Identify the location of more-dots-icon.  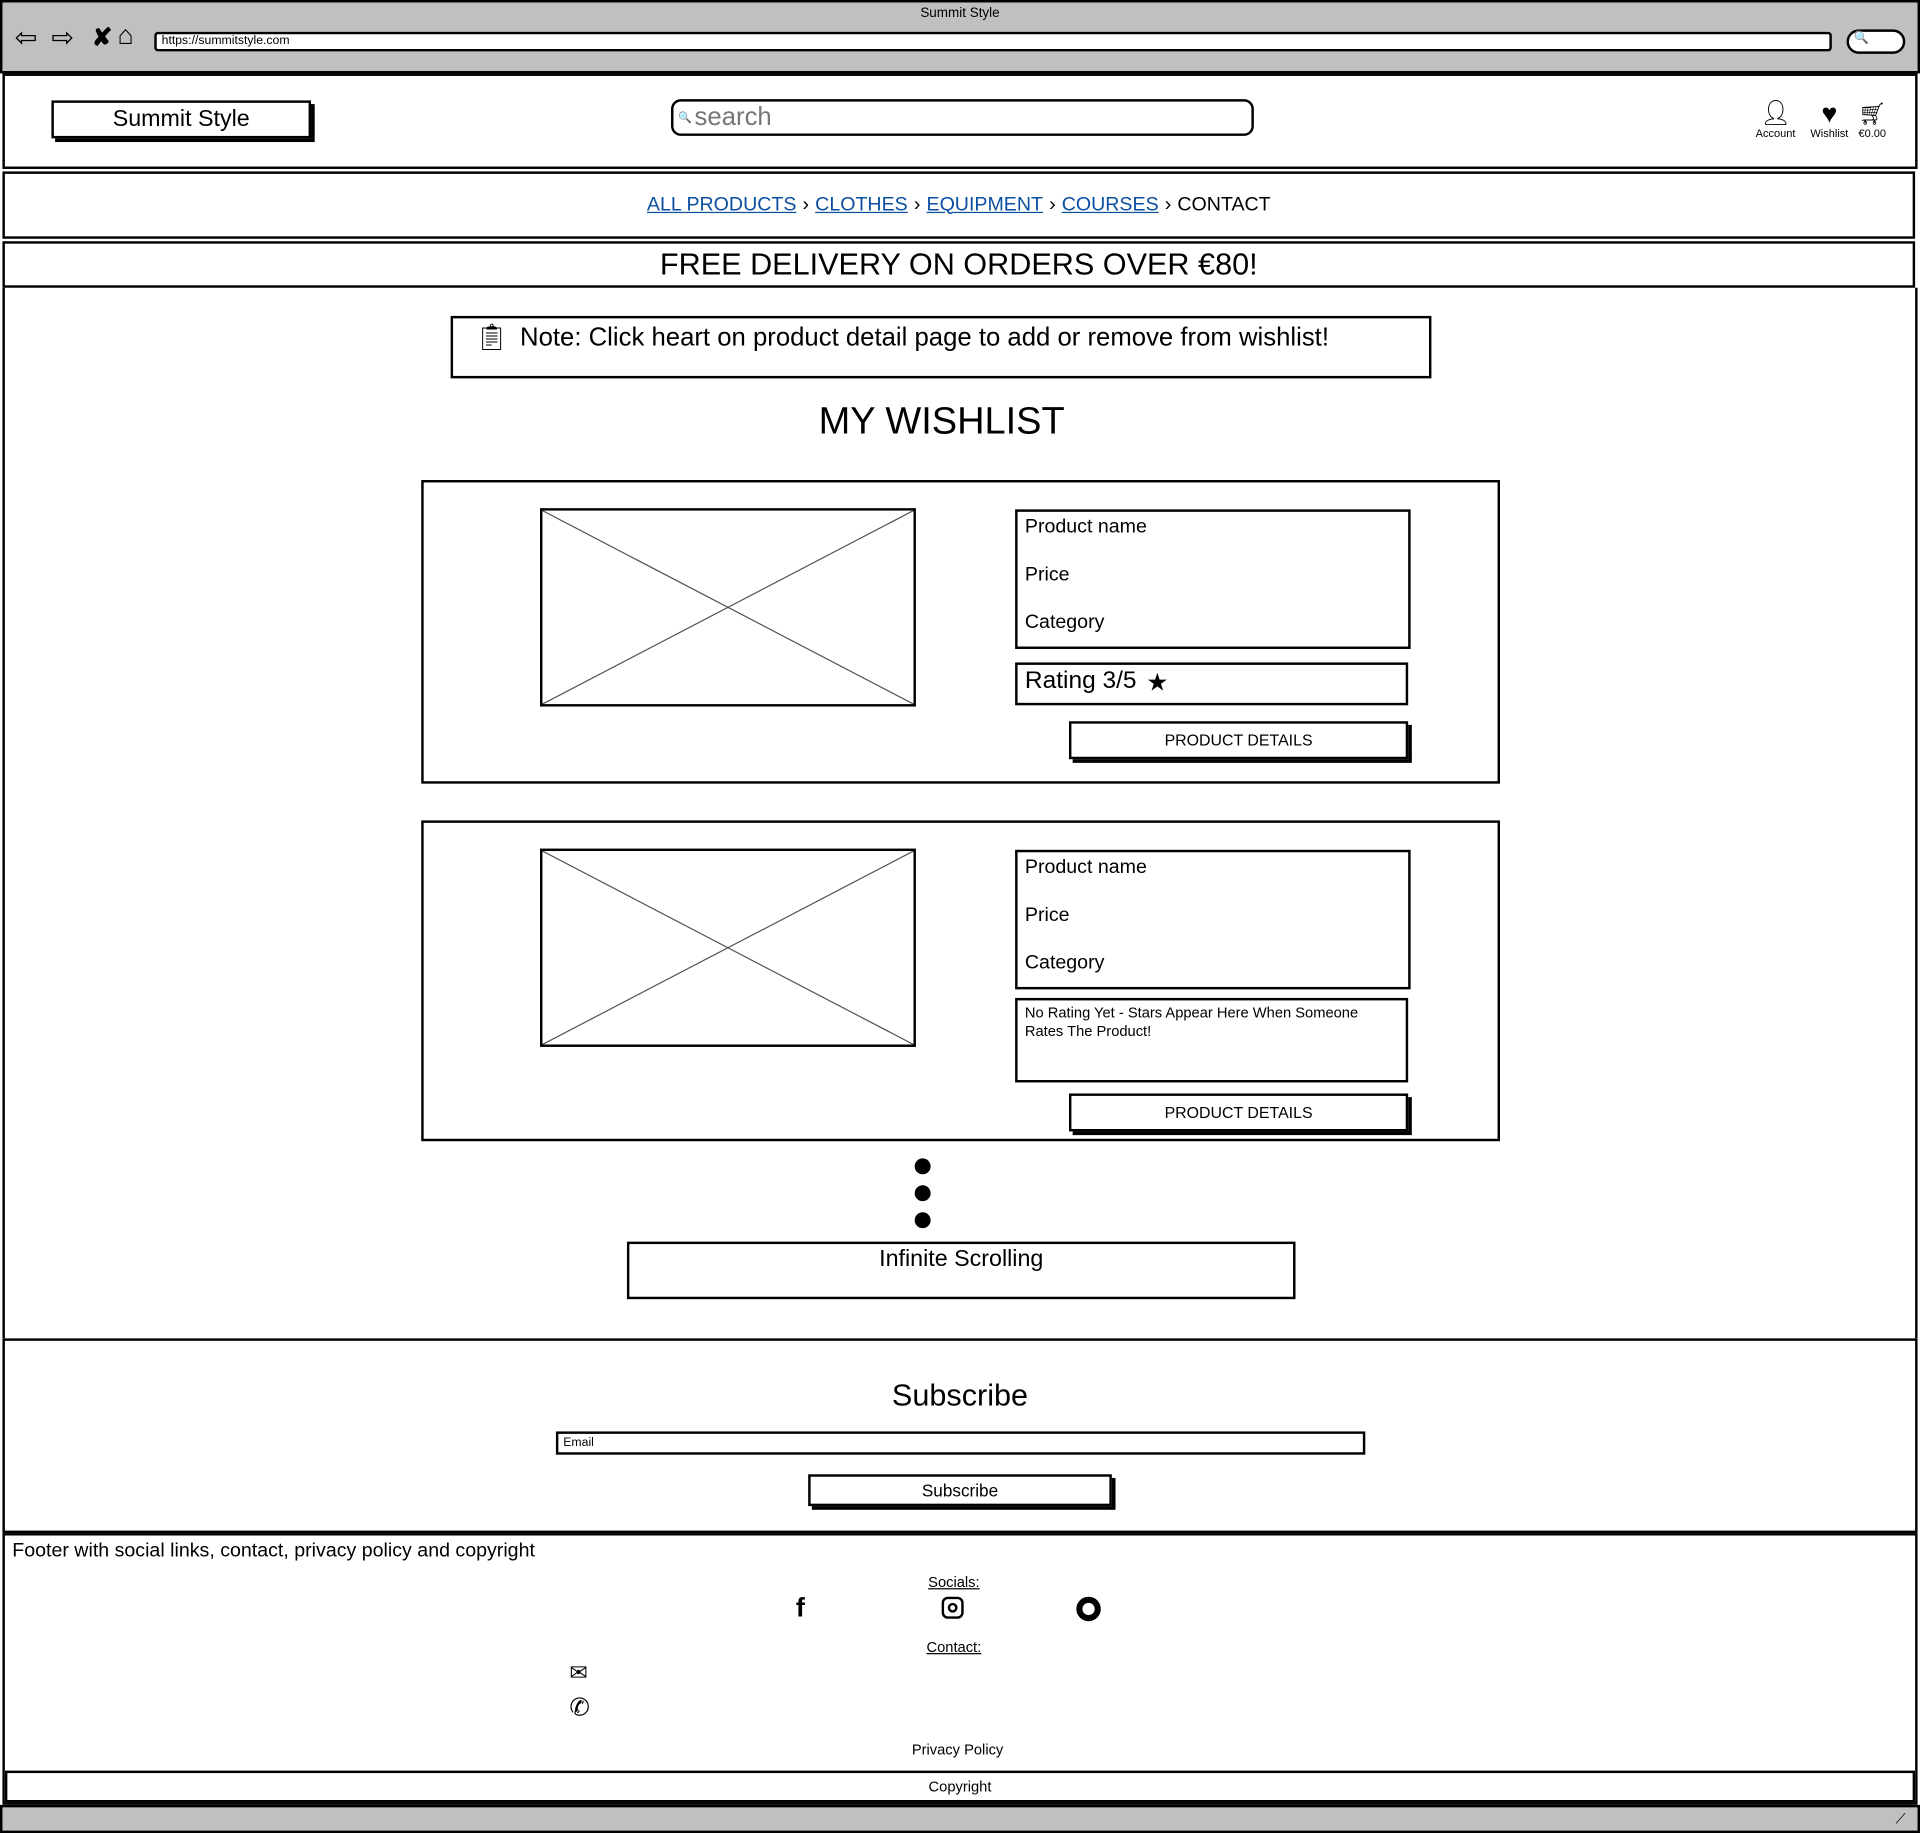
(923, 1193).